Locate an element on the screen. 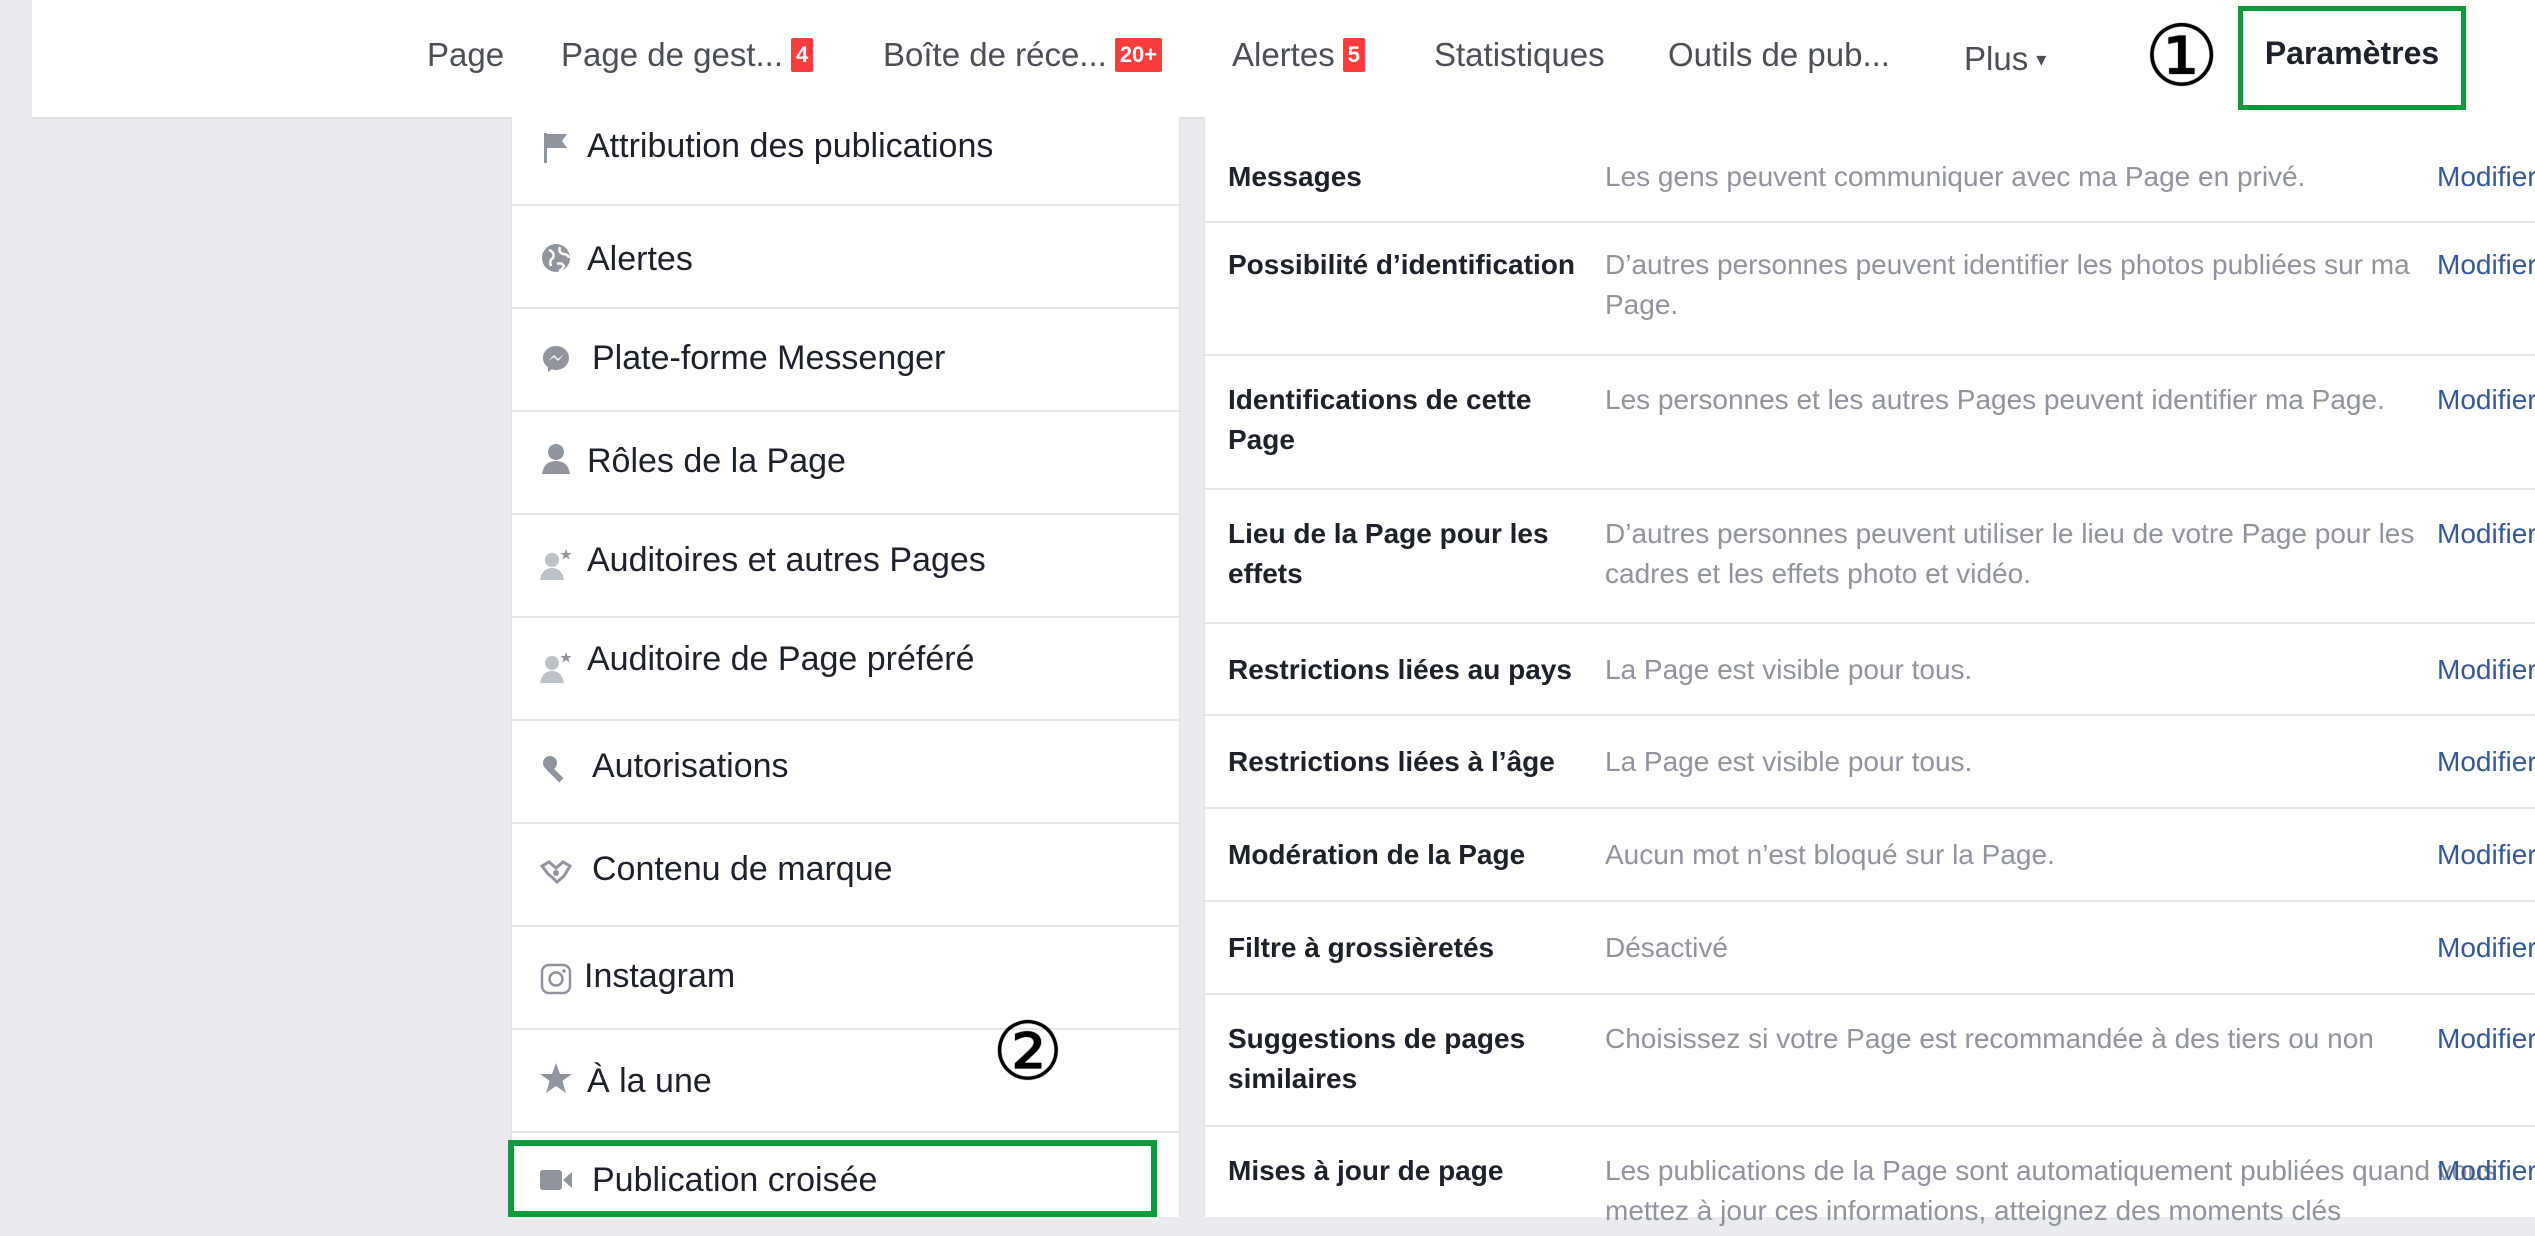 This screenshot has width=2535, height=1236. setting-label: Modération de la Page is located at coordinates (1377, 854).